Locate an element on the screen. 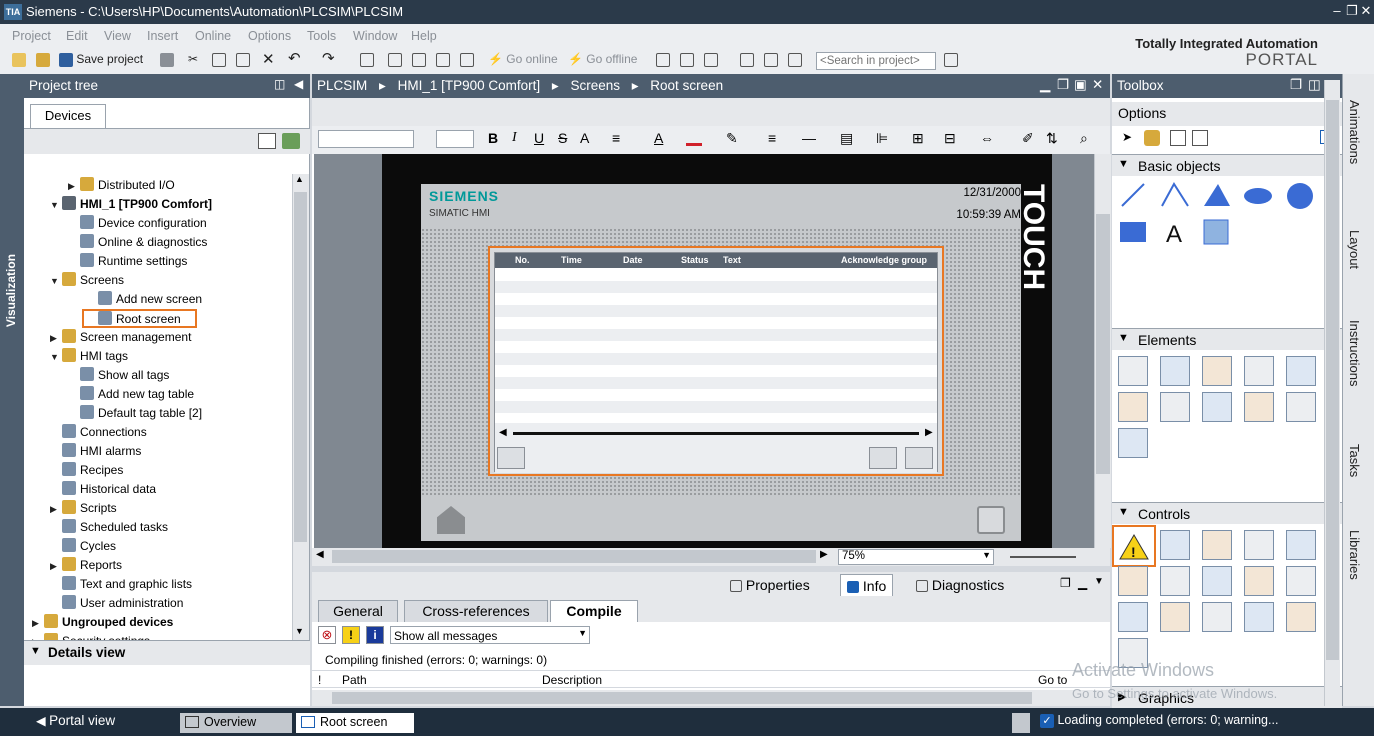  compile-icon is located at coordinates (443, 61).